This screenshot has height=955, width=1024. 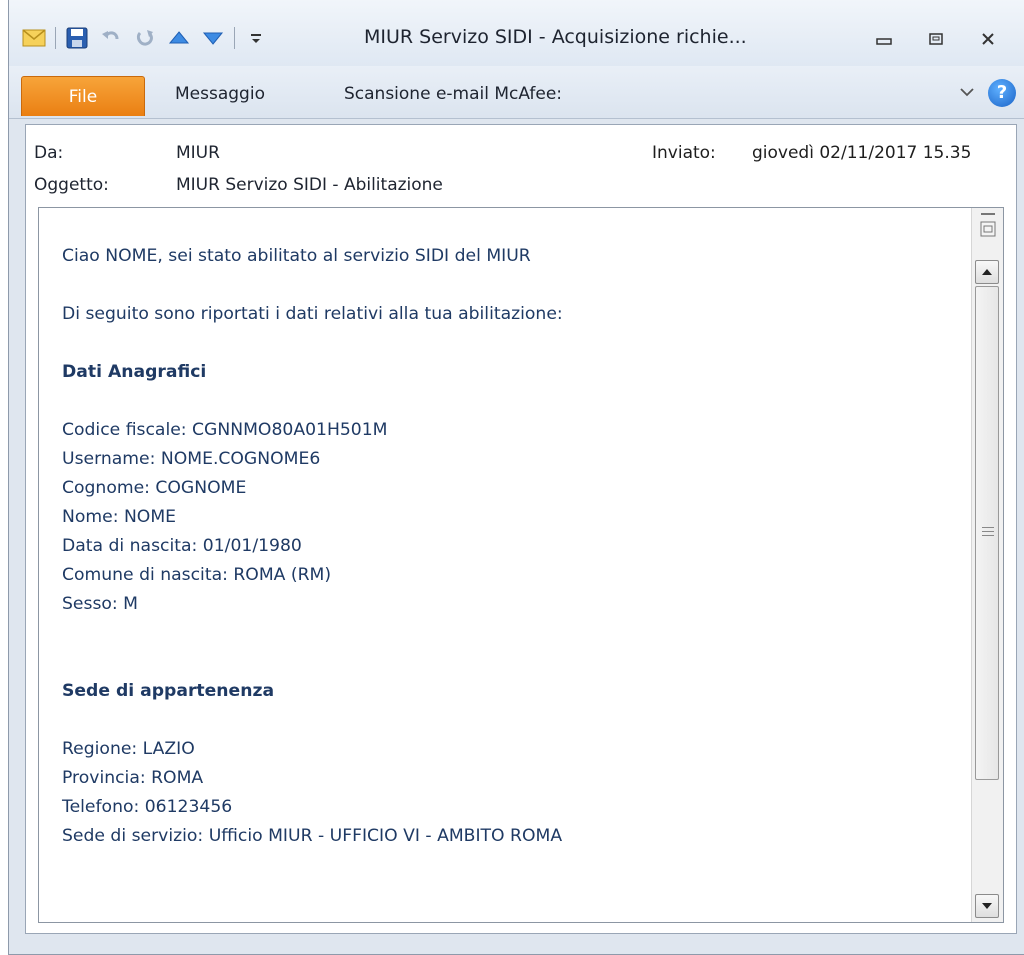 I want to click on next-item-icon, so click(x=213, y=38).